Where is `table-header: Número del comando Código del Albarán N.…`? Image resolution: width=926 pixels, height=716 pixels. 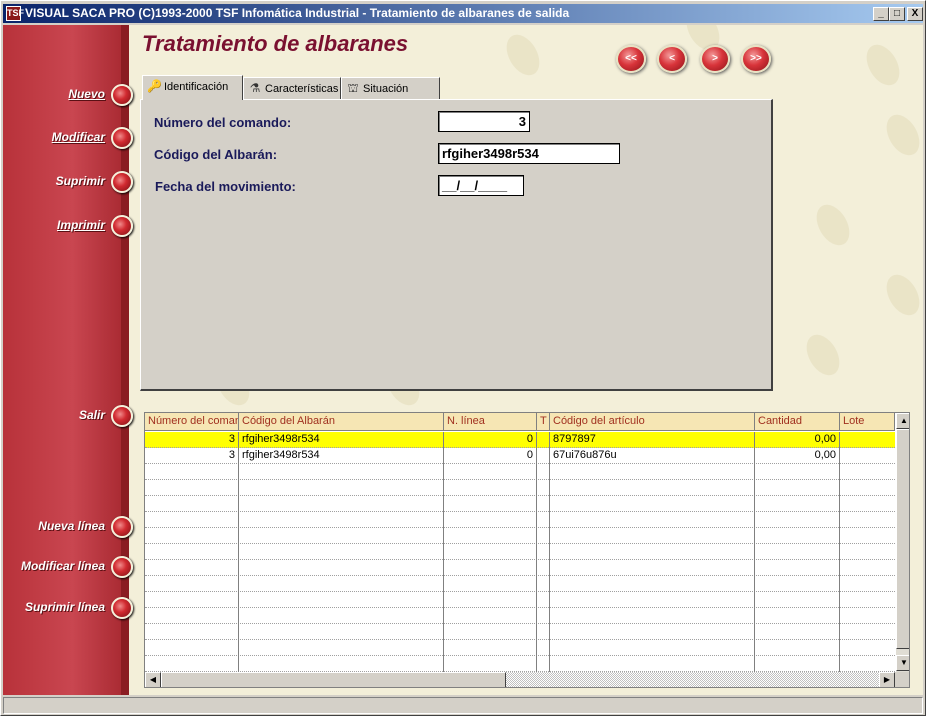 table-header: Número del comando Código del Albarán N.… is located at coordinates (520, 422).